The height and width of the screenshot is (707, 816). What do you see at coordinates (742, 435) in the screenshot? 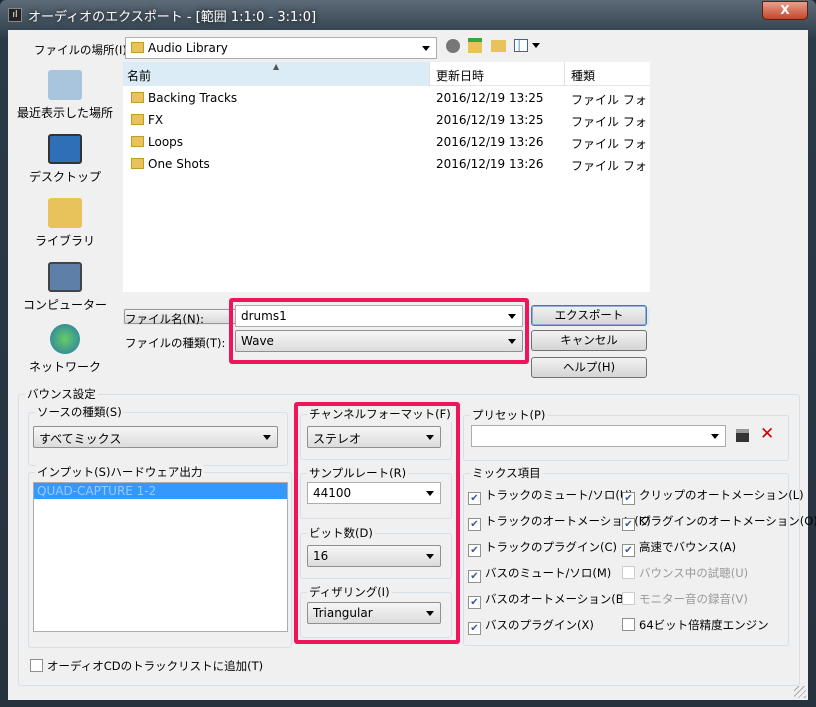
I see `save-preset-icon` at bounding box center [742, 435].